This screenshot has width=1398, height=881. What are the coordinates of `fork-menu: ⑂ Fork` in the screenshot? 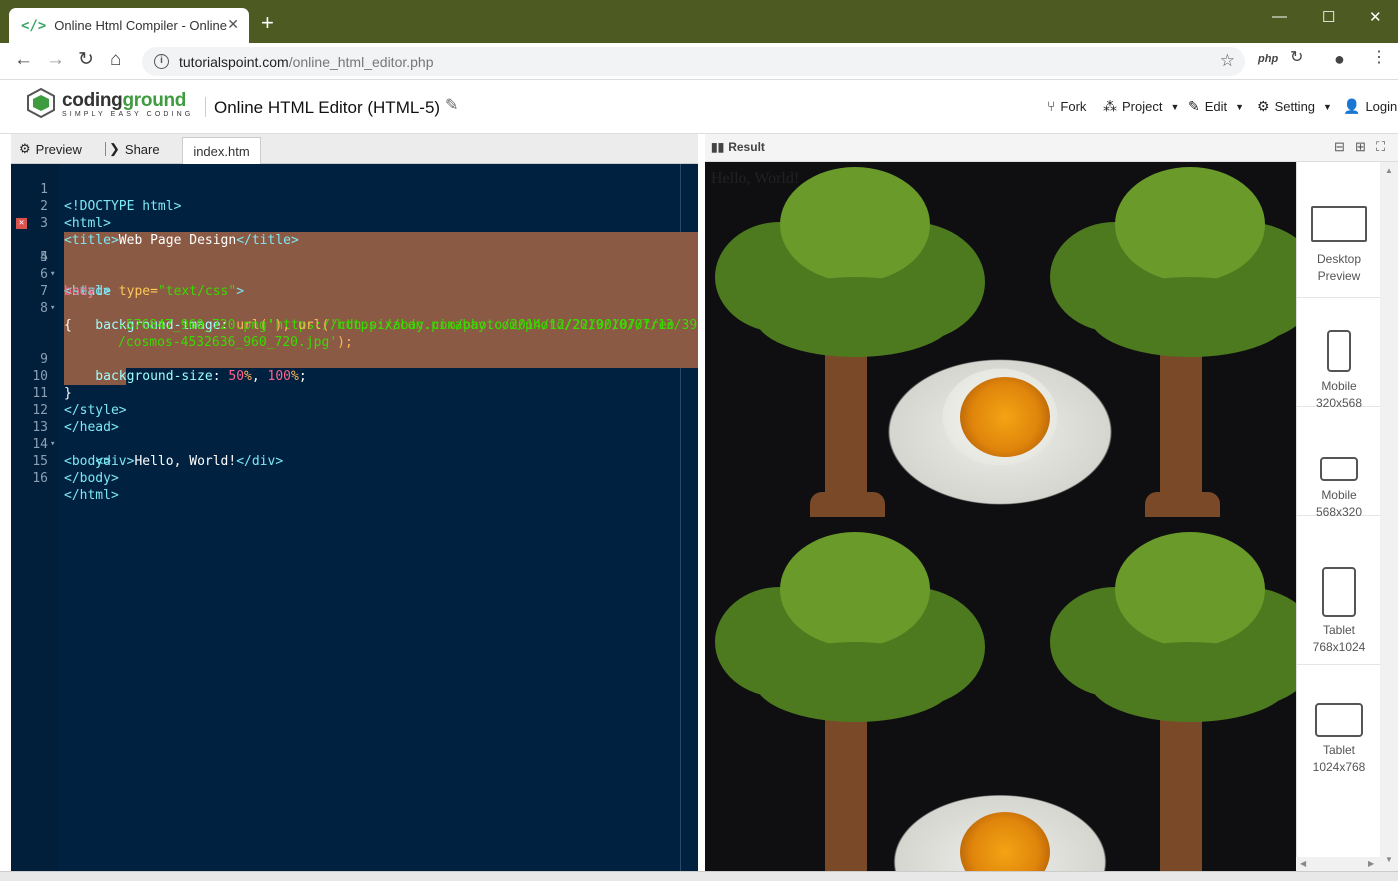 It's located at (1066, 106).